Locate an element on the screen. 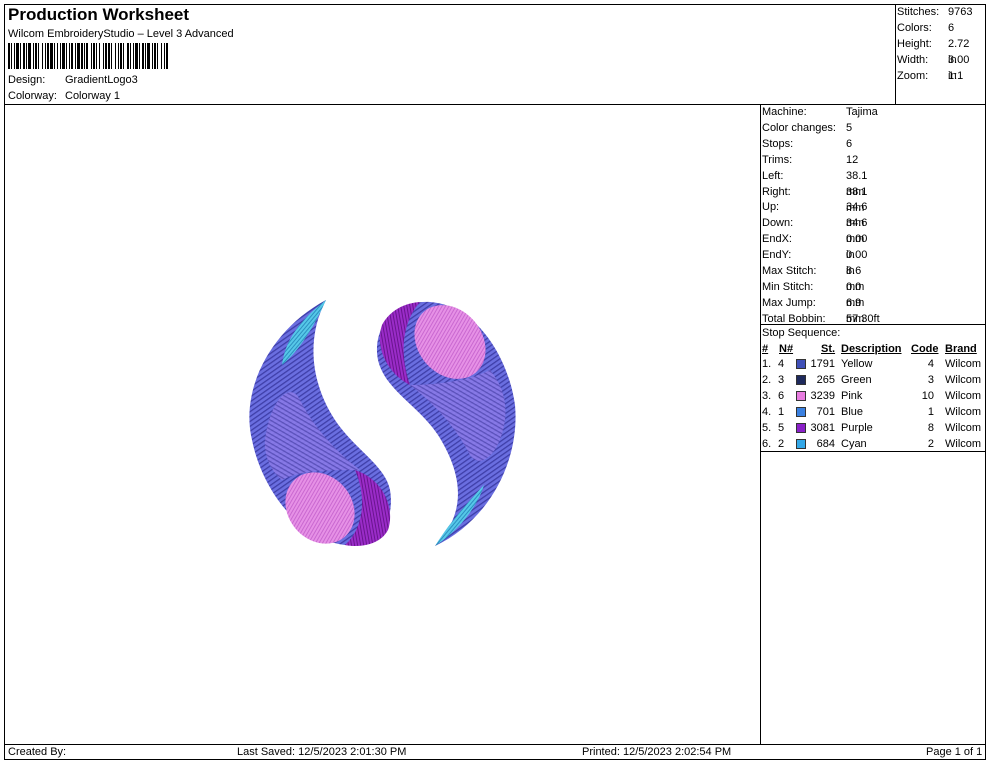  property-value: 12 is located at coordinates (852, 159).